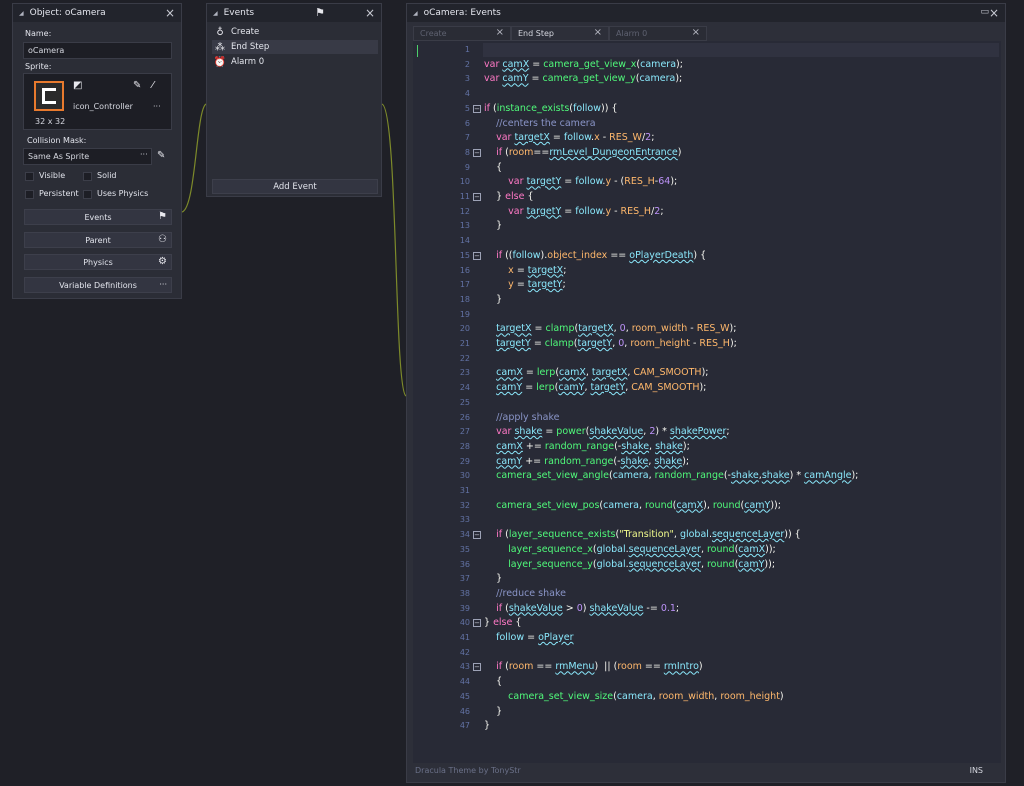  Describe the element at coordinates (707, 712) in the screenshot. I see `code-line: 46 }` at that location.